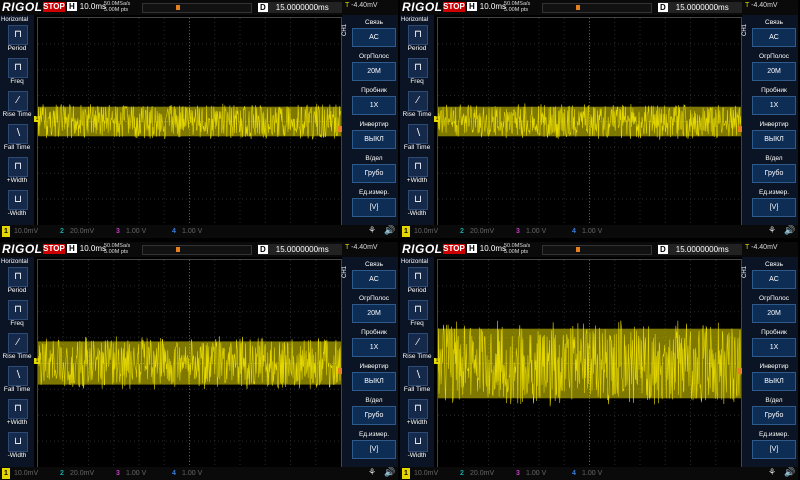  Describe the element at coordinates (418, 376) in the screenshot. I see `fall-time-icon: ∖` at that location.